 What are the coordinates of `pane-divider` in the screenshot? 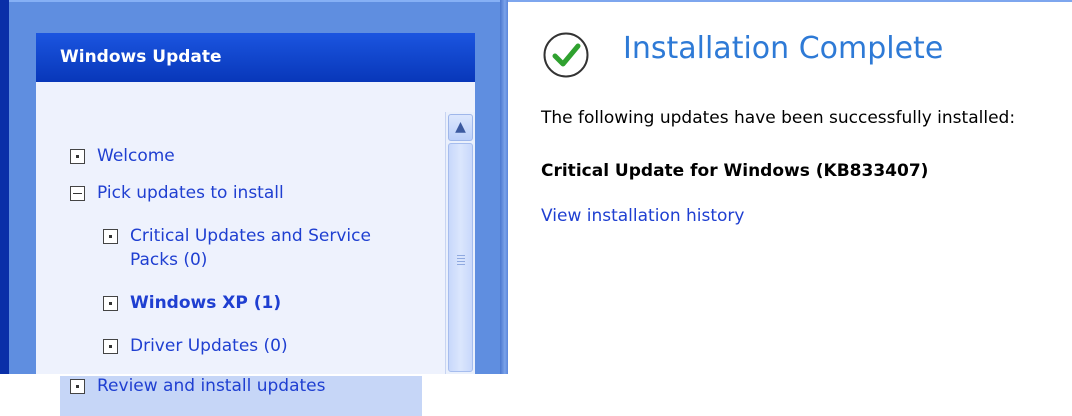 It's located at (504, 187).